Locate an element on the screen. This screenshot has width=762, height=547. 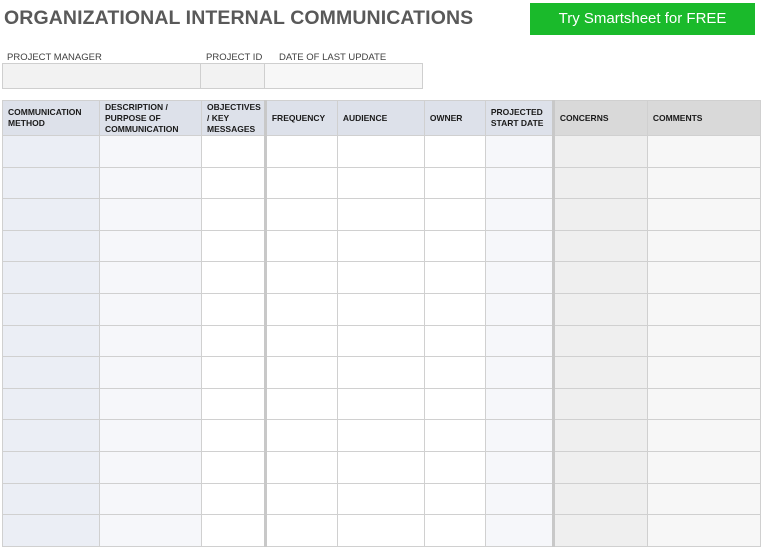
project-id-field is located at coordinates (232, 76).